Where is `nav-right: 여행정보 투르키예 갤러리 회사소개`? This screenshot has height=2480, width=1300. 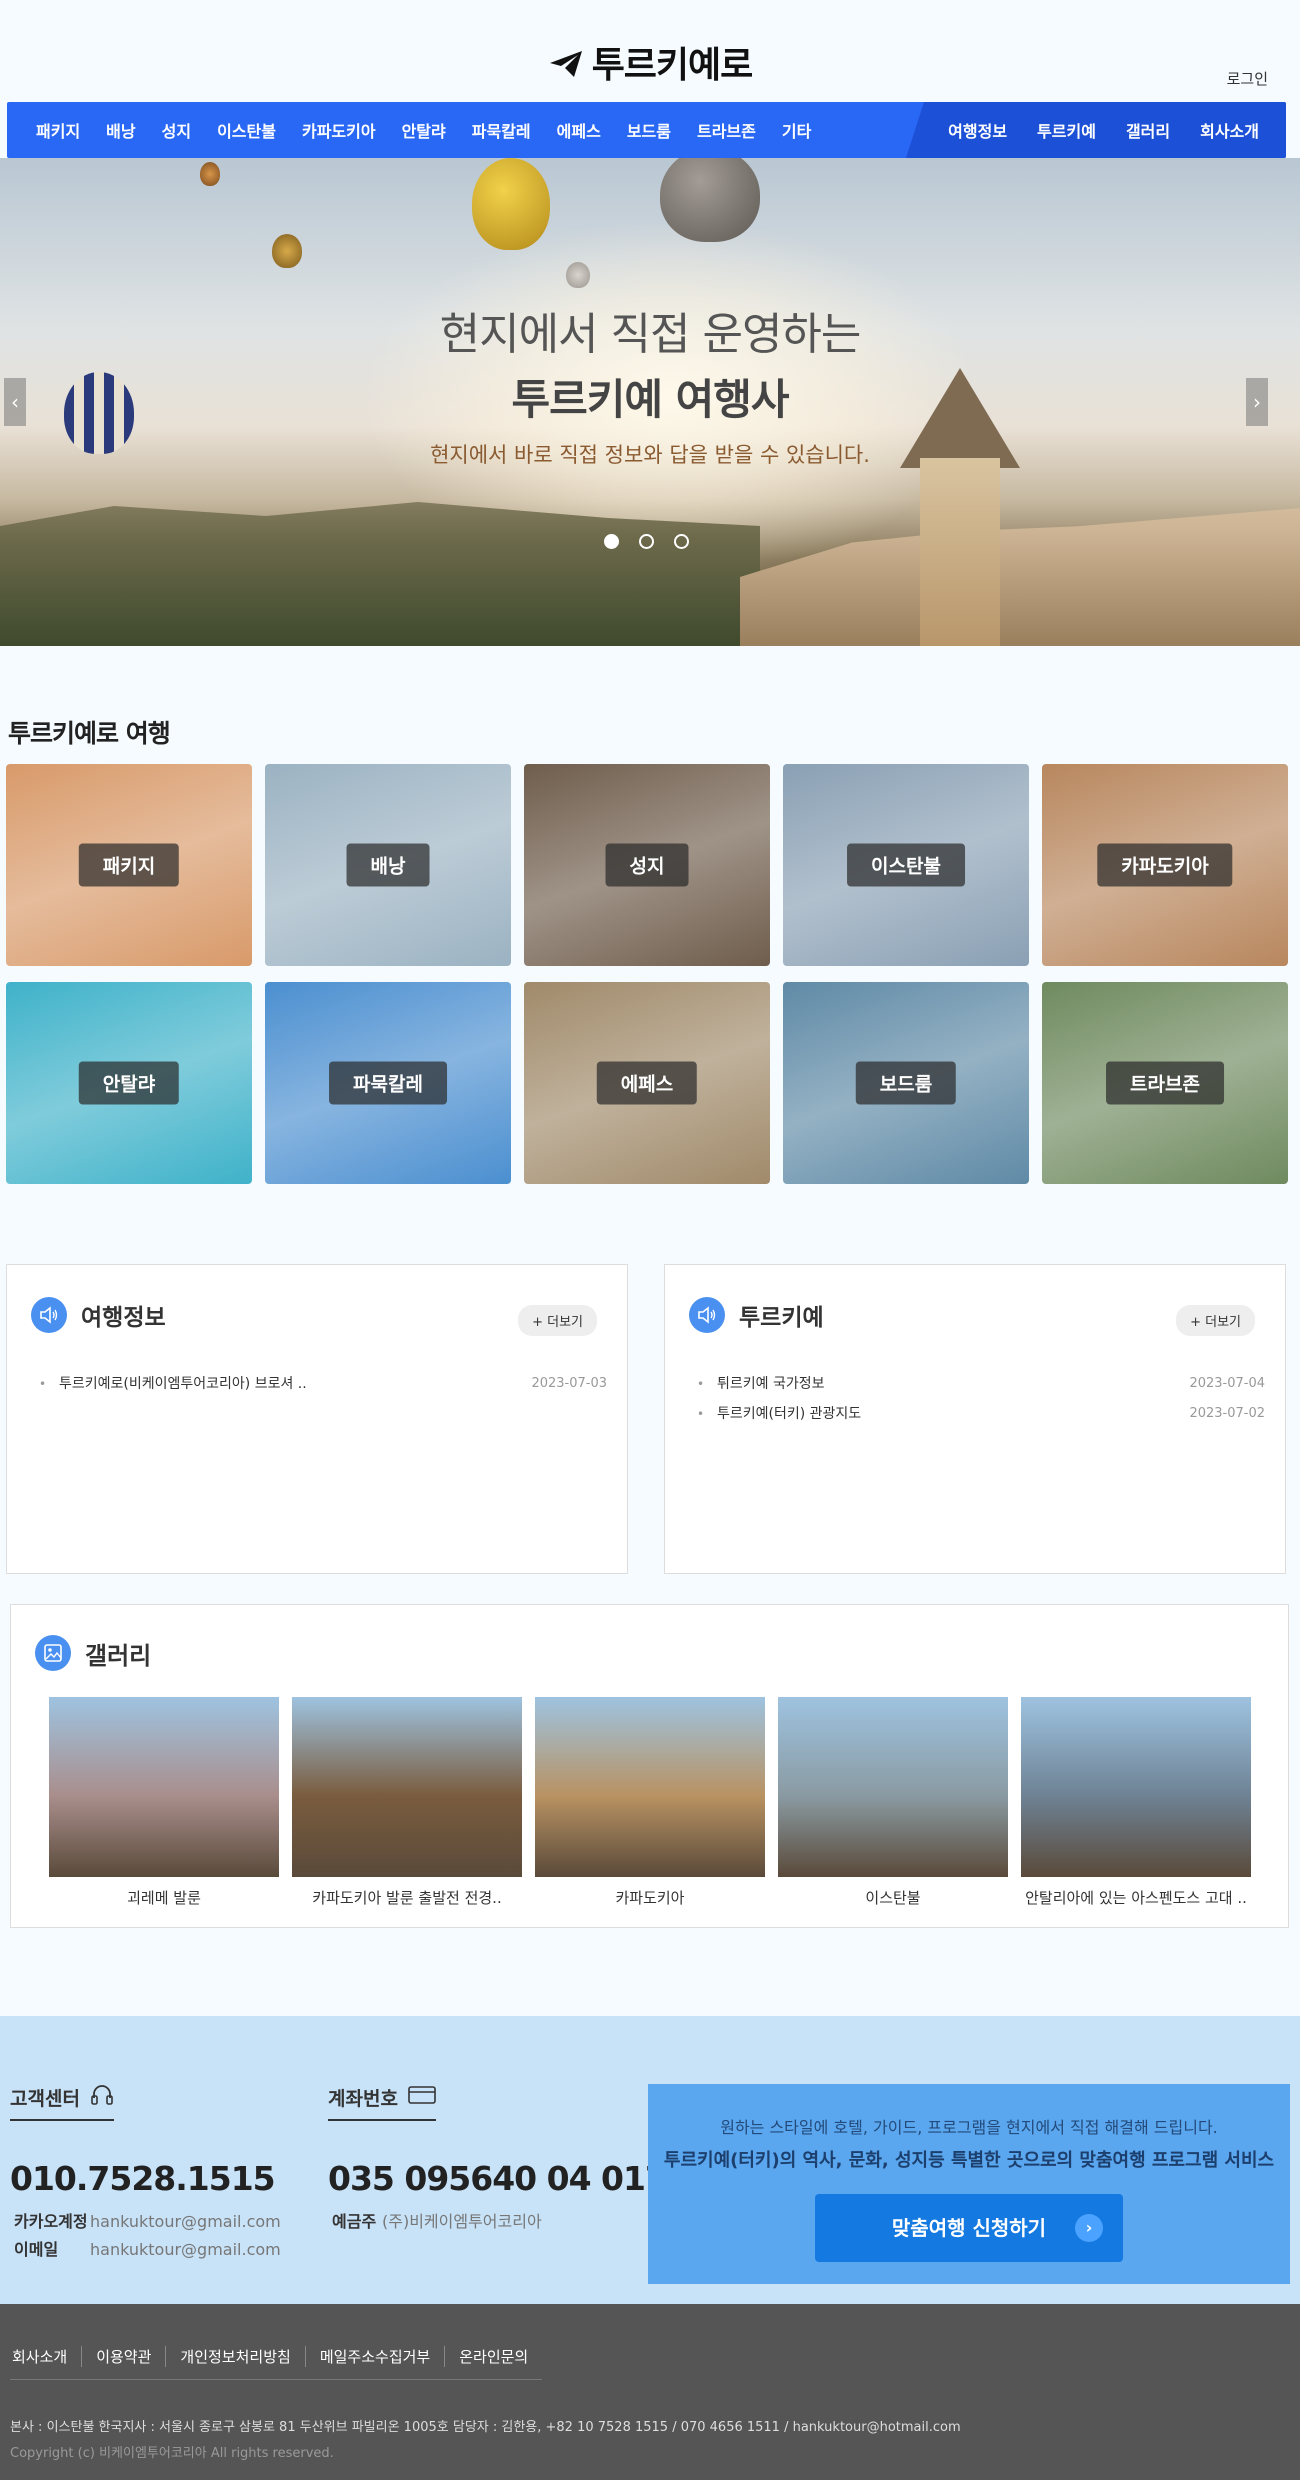 nav-right: 여행정보 투르키예 갤러리 회사소개 is located at coordinates (1103, 130).